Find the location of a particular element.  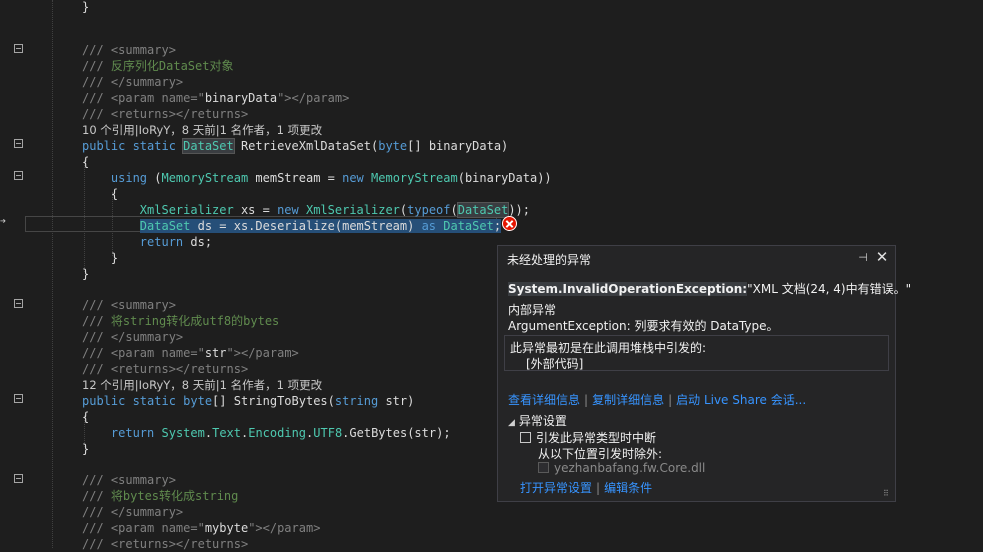

code-token: str is located at coordinates (215, 353).